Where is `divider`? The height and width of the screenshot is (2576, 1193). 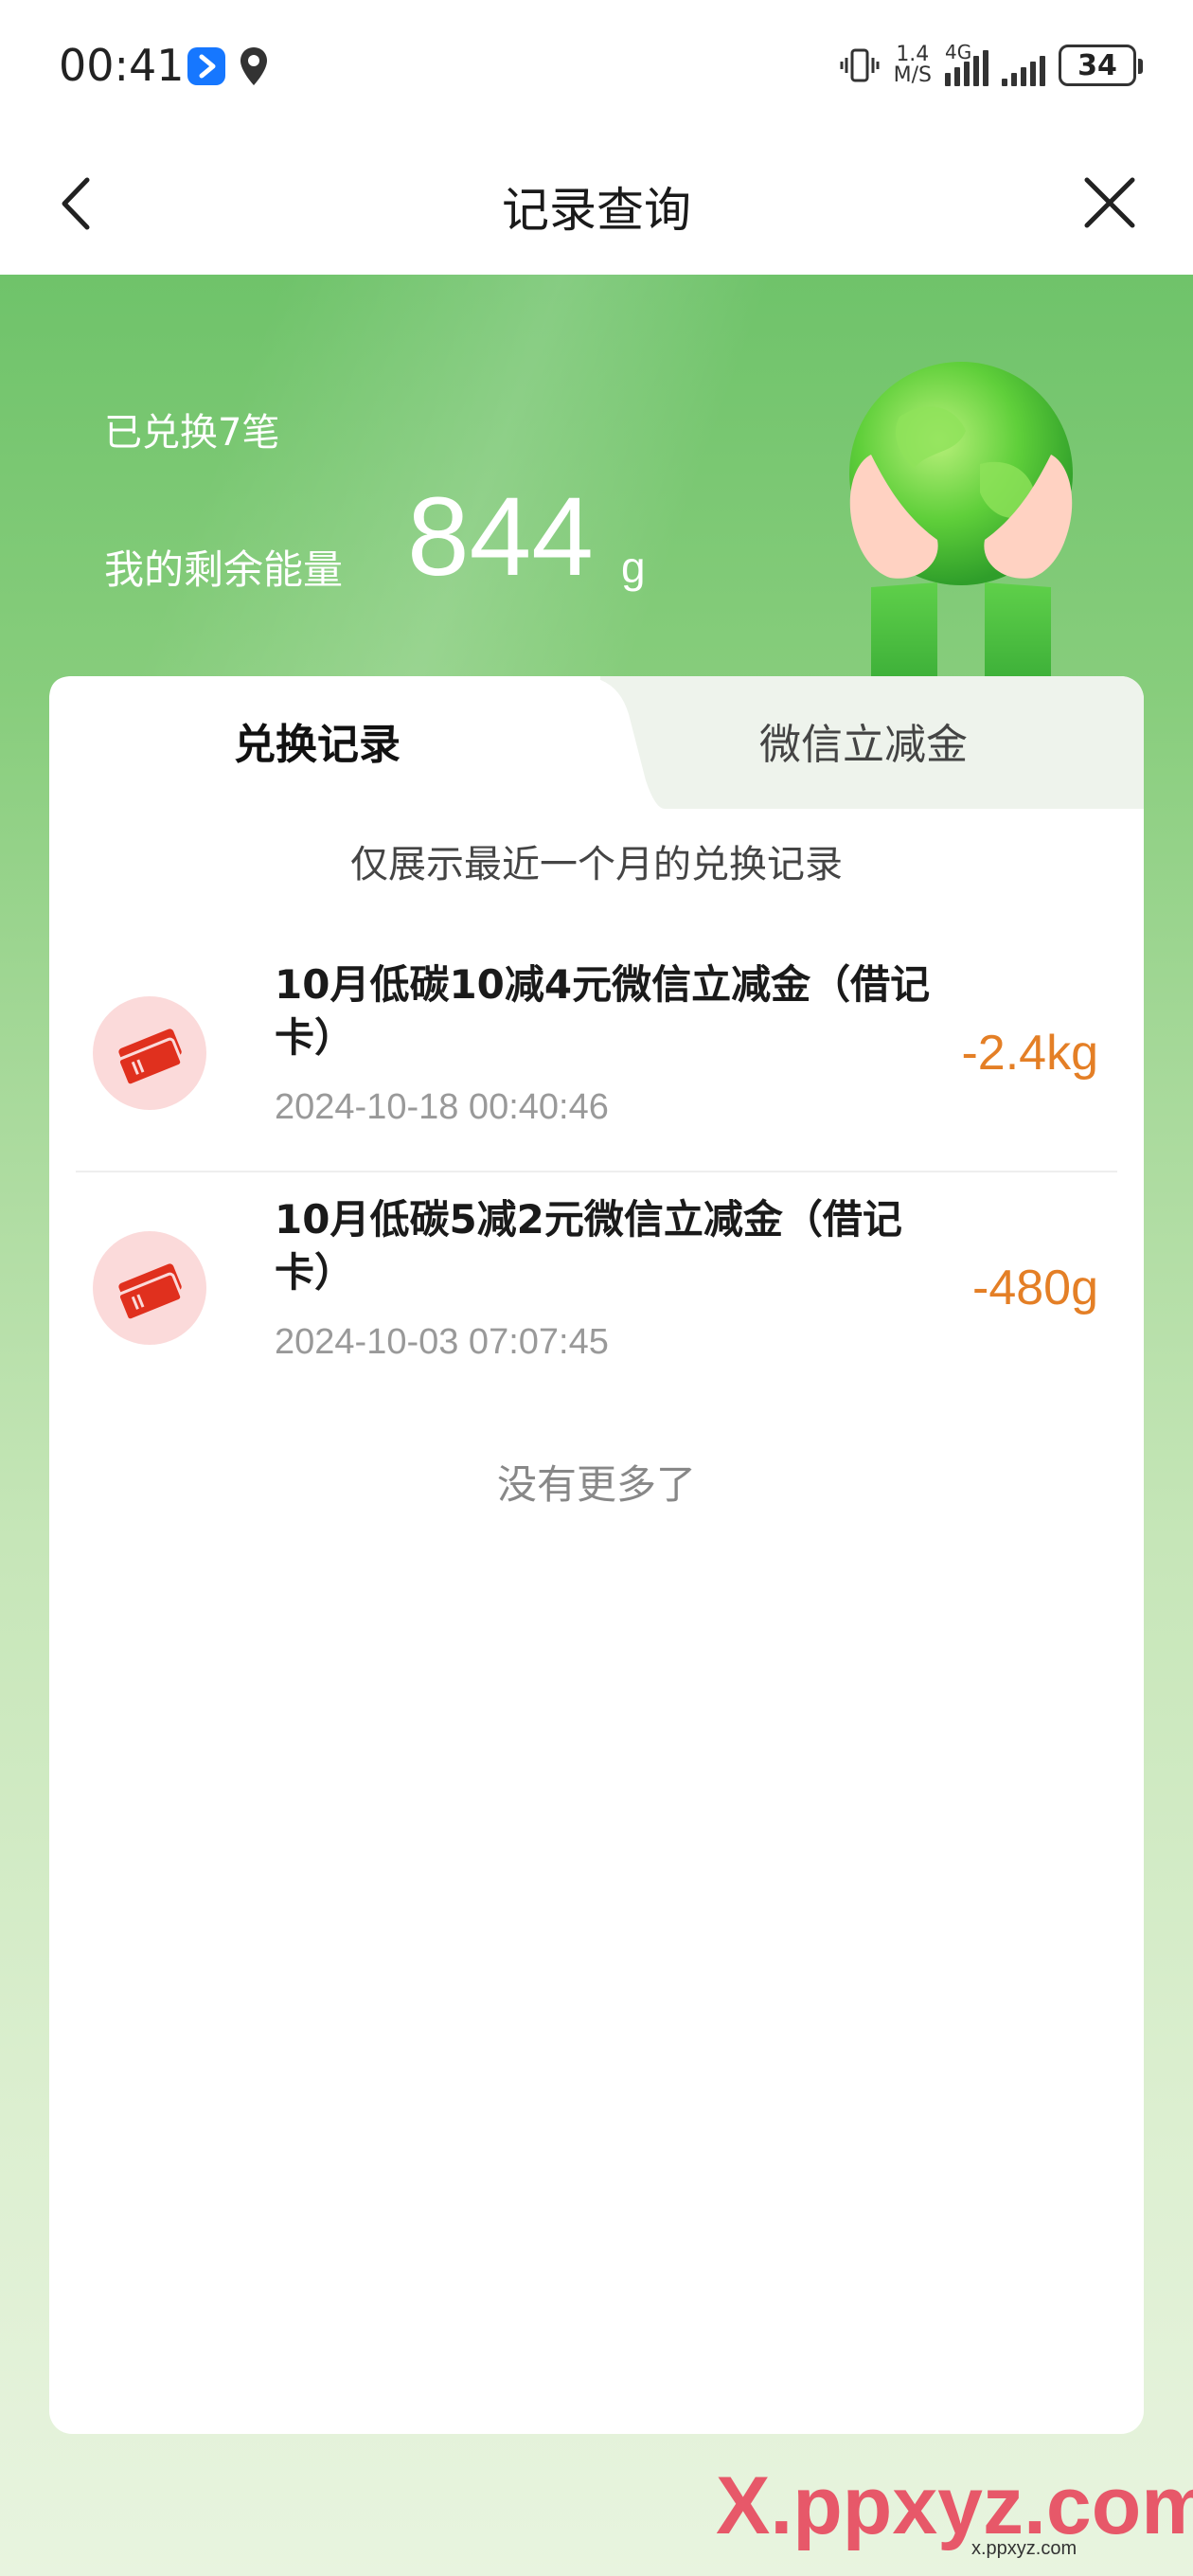
divider is located at coordinates (596, 1171).